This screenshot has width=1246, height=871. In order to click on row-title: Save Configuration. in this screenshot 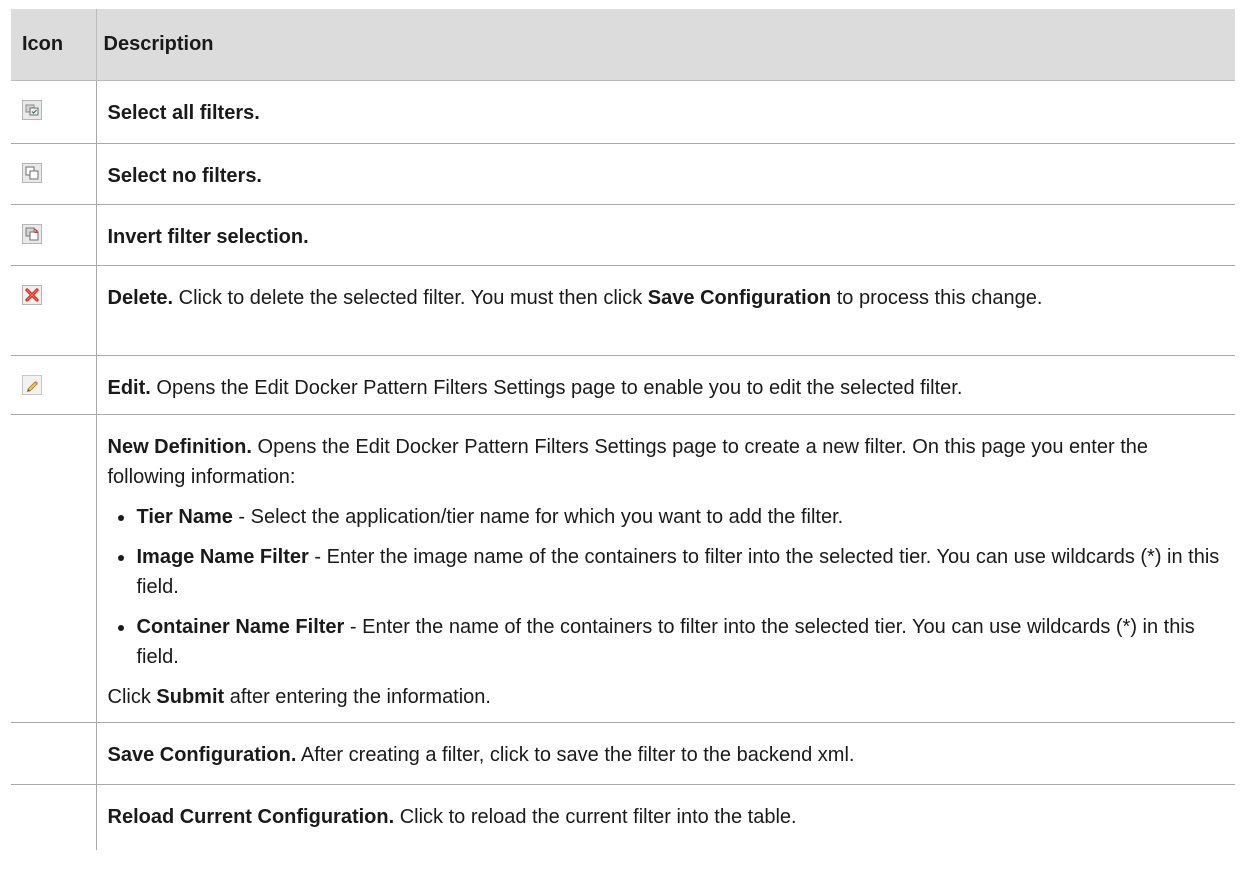, I will do `click(202, 754)`.